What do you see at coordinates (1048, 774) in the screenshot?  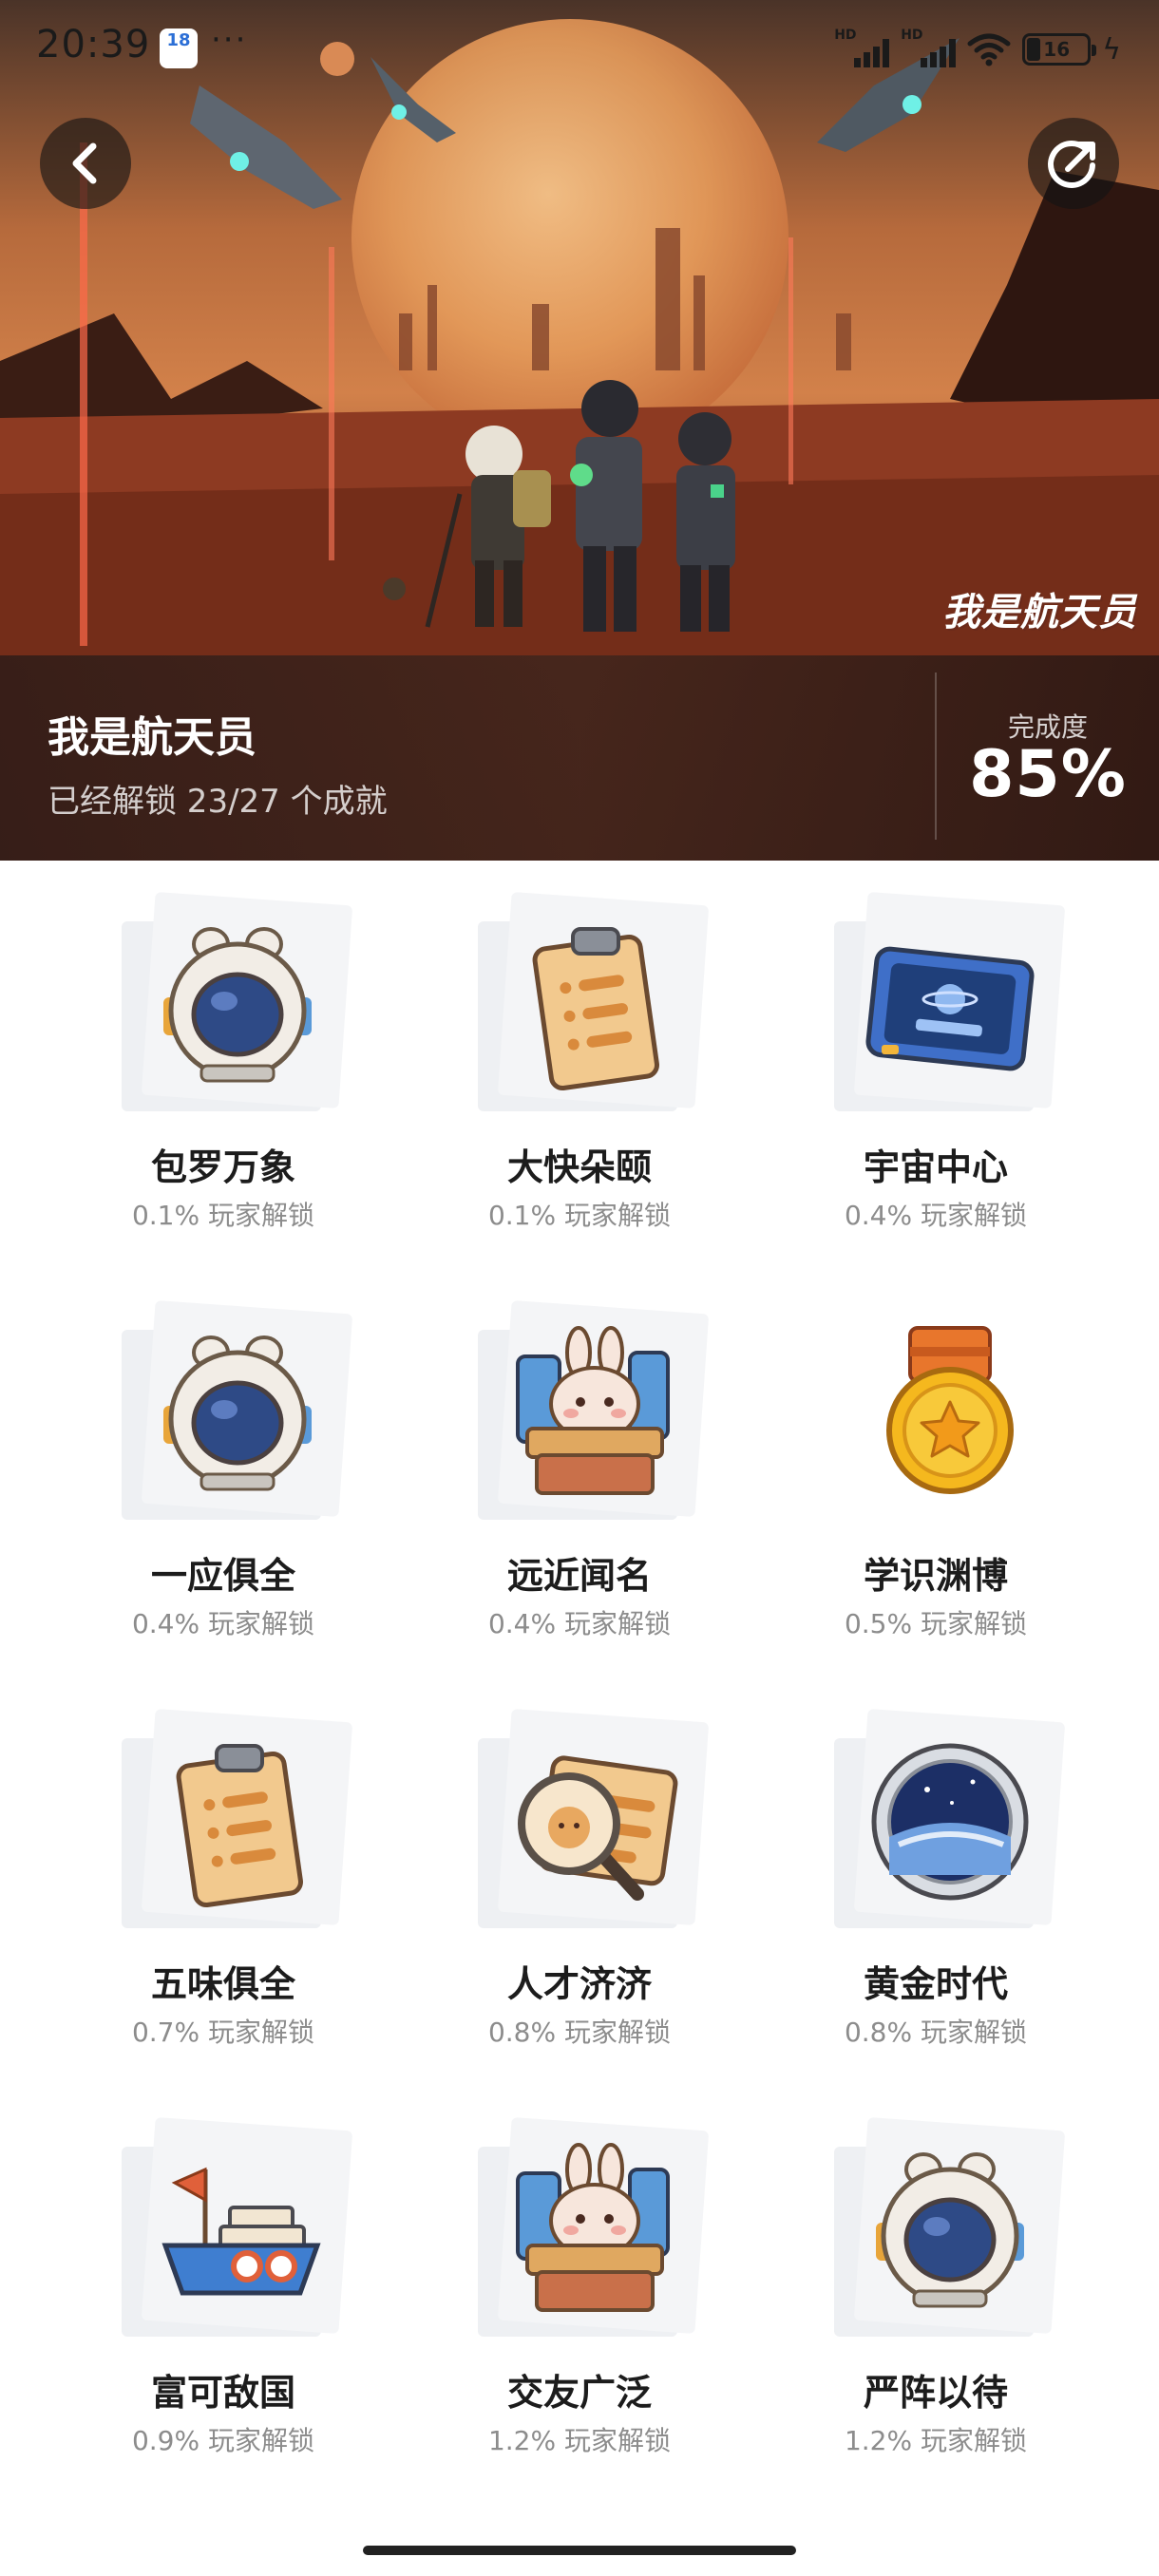 I see `progress-value: 85%` at bounding box center [1048, 774].